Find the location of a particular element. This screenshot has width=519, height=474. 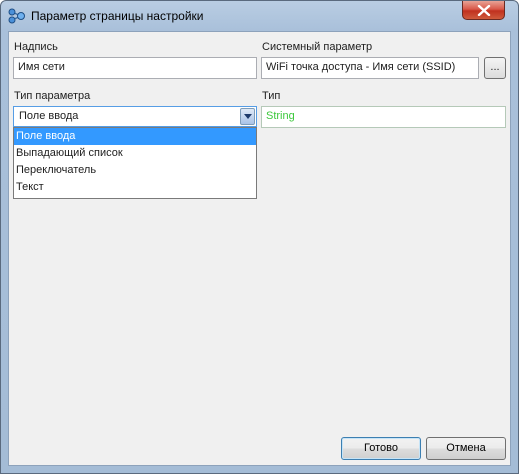

dropdown-option-input-field: Поле ввода is located at coordinates (135, 136).